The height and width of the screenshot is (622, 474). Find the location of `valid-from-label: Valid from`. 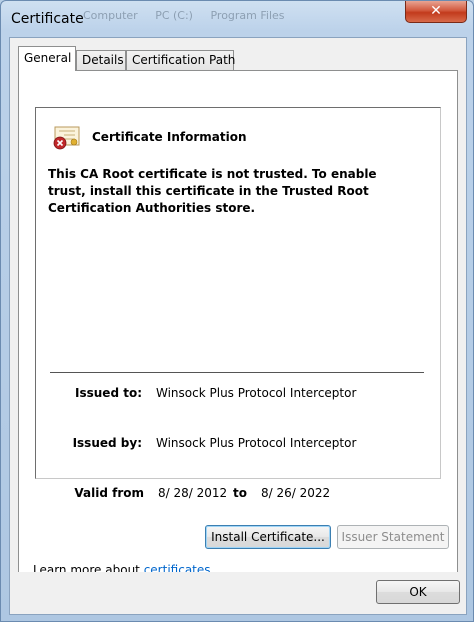

valid-from-label: Valid from is located at coordinates (109, 493).